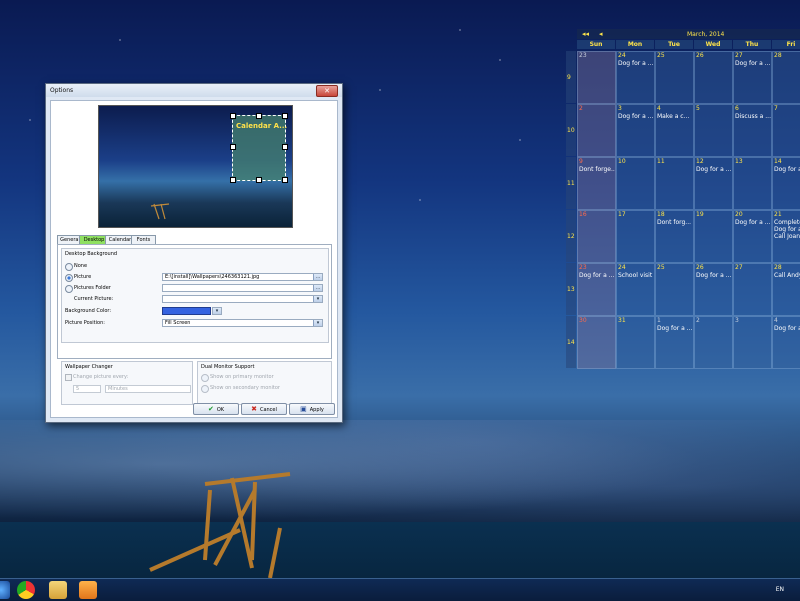  What do you see at coordinates (233, 116) in the screenshot?
I see `resize-handle-nw` at bounding box center [233, 116].